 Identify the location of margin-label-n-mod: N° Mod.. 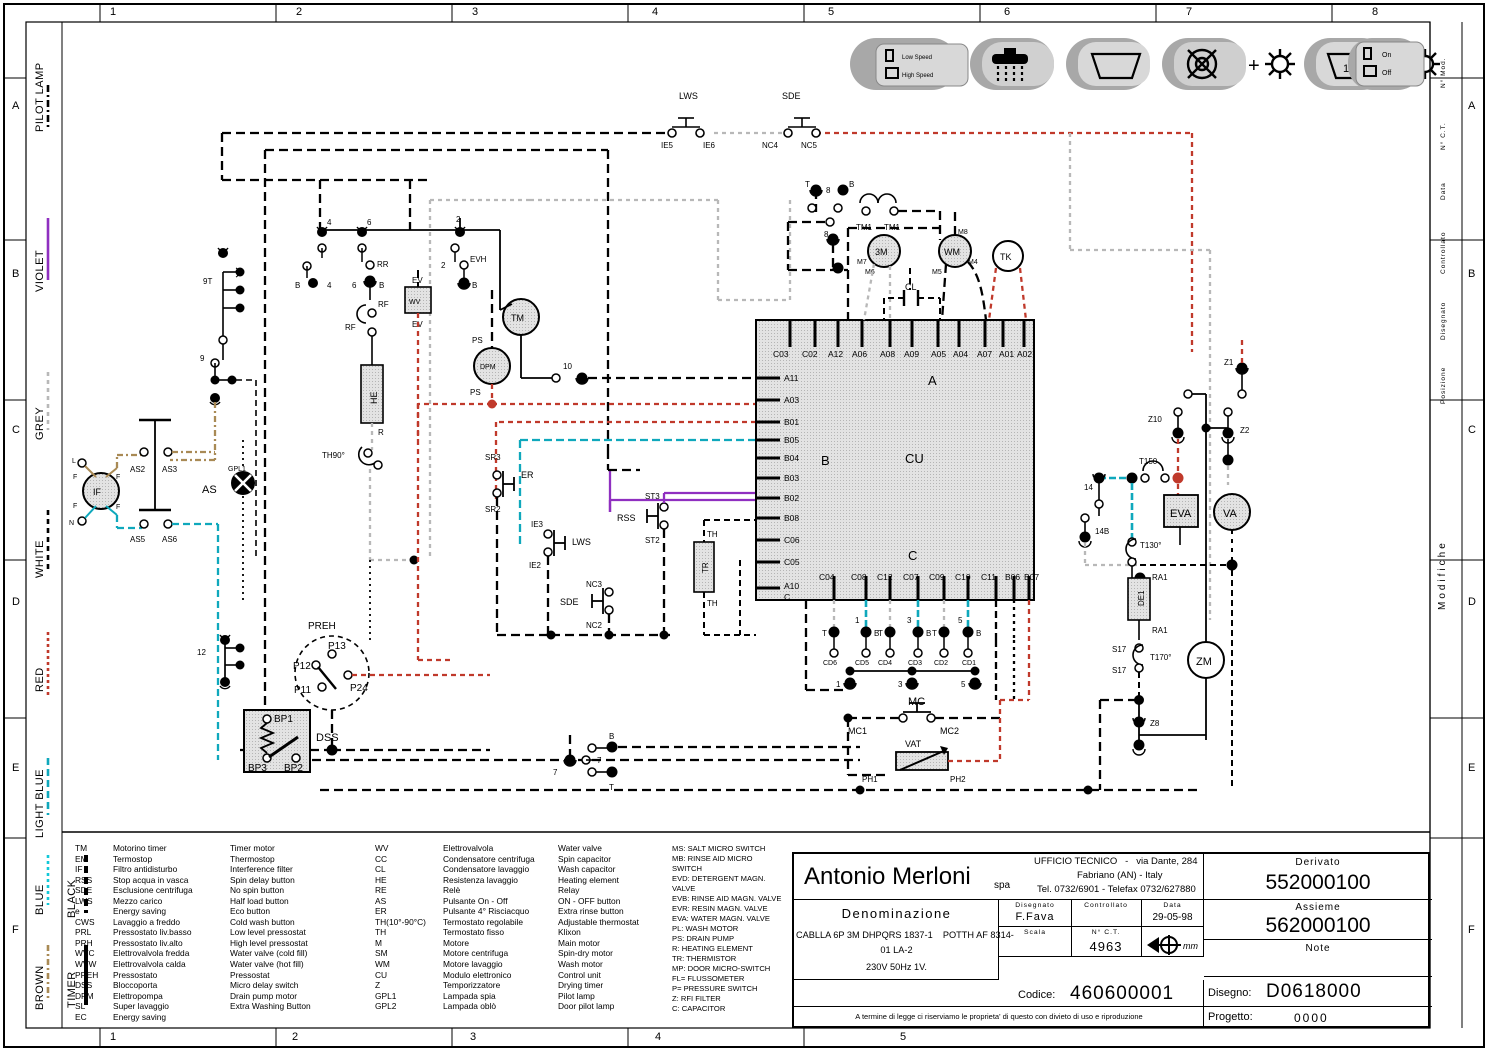
(1443, 72).